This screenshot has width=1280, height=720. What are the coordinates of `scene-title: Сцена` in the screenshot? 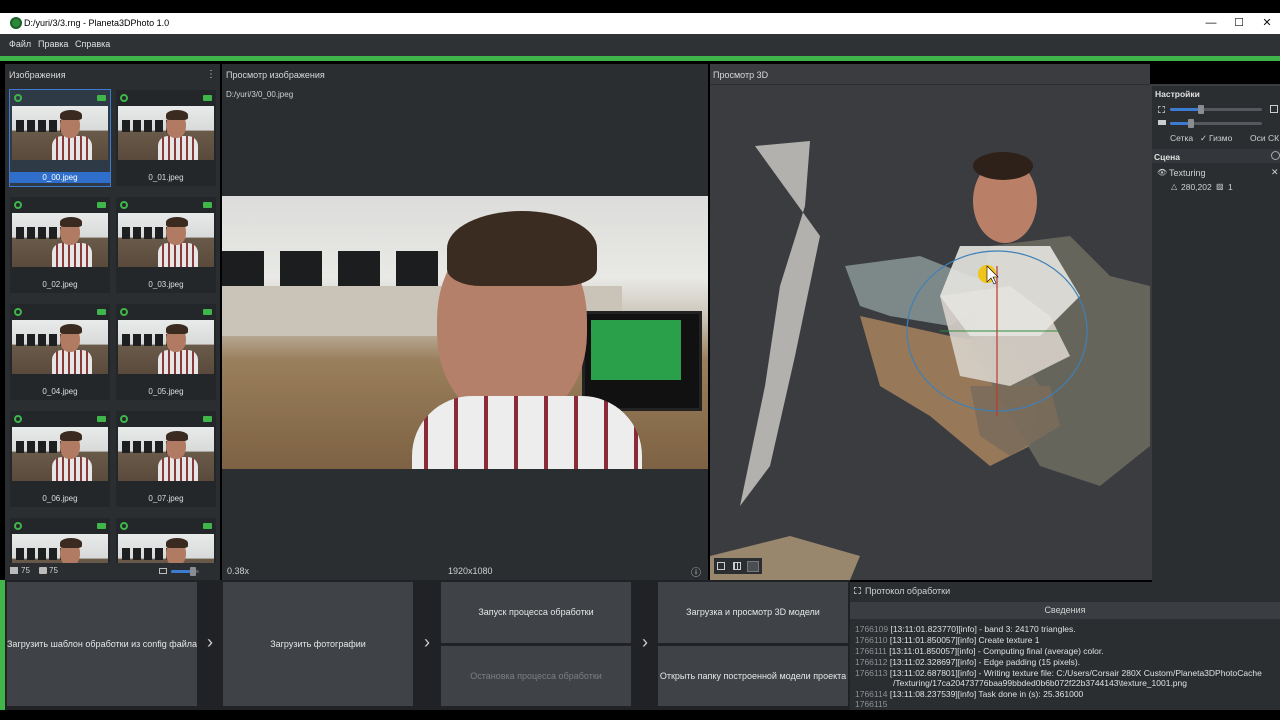 It's located at (1167, 157).